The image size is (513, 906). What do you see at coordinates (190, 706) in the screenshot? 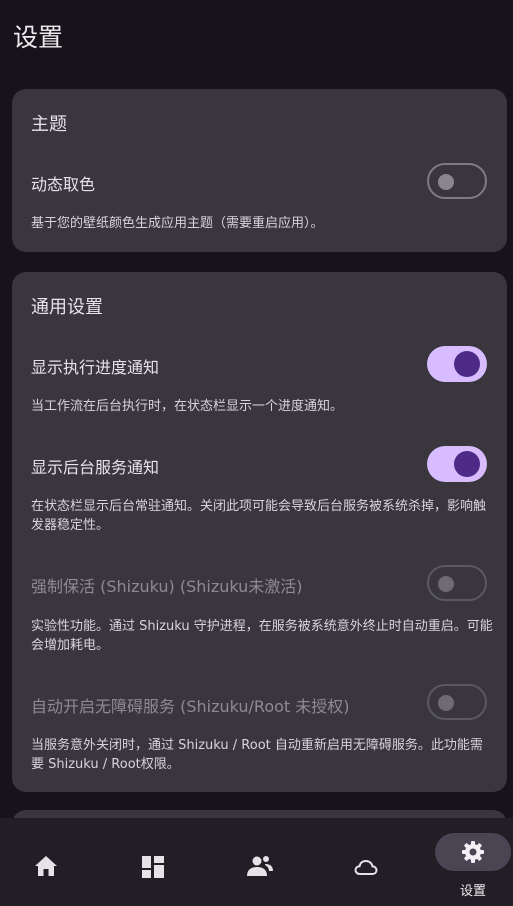
I see `auto-accessibility-label: 自动开启无障碍服务 (Shizuku/Root 未授权)` at bounding box center [190, 706].